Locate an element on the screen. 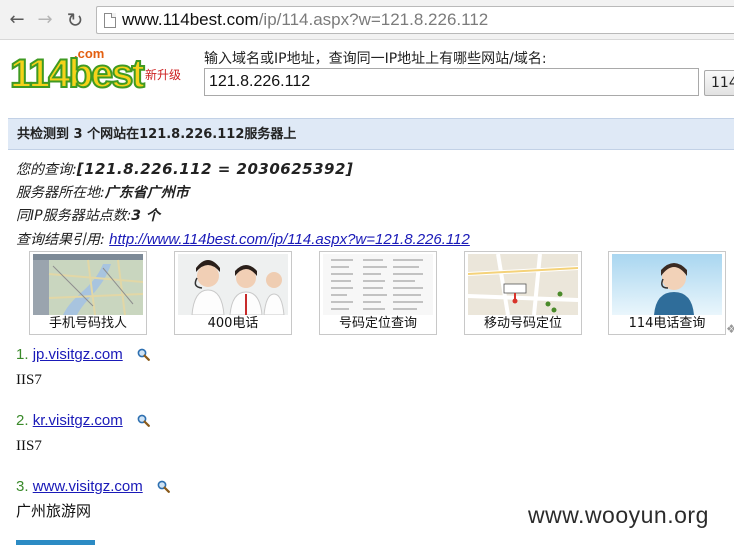 The width and height of the screenshot is (734, 545). result-line: 2. kr.visitgz.com is located at coordinates (83, 422).